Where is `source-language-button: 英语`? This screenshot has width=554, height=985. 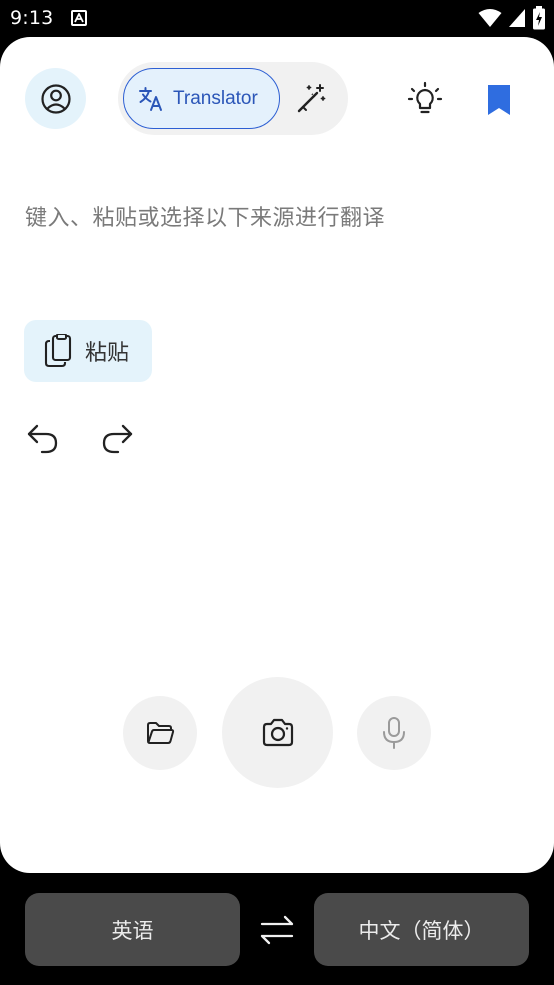 source-language-button: 英语 is located at coordinates (132, 929).